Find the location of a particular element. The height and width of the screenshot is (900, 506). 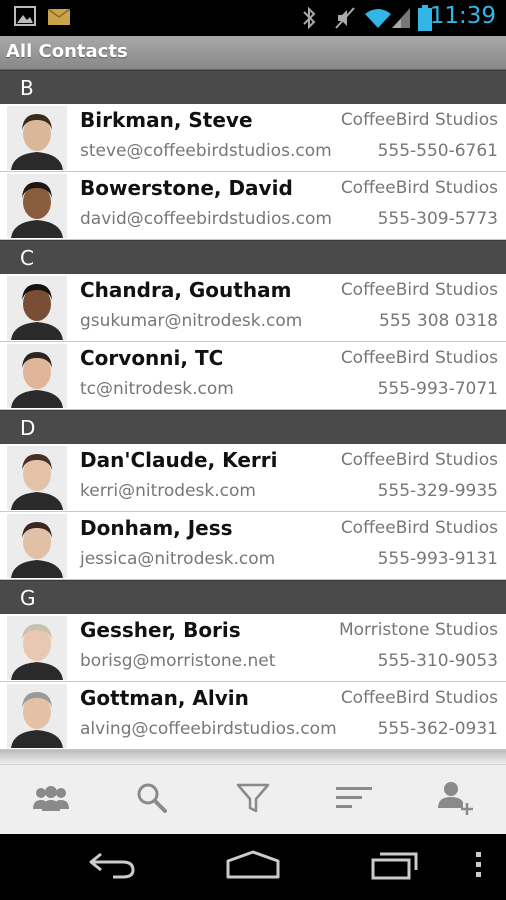

home-icon is located at coordinates (253, 867).